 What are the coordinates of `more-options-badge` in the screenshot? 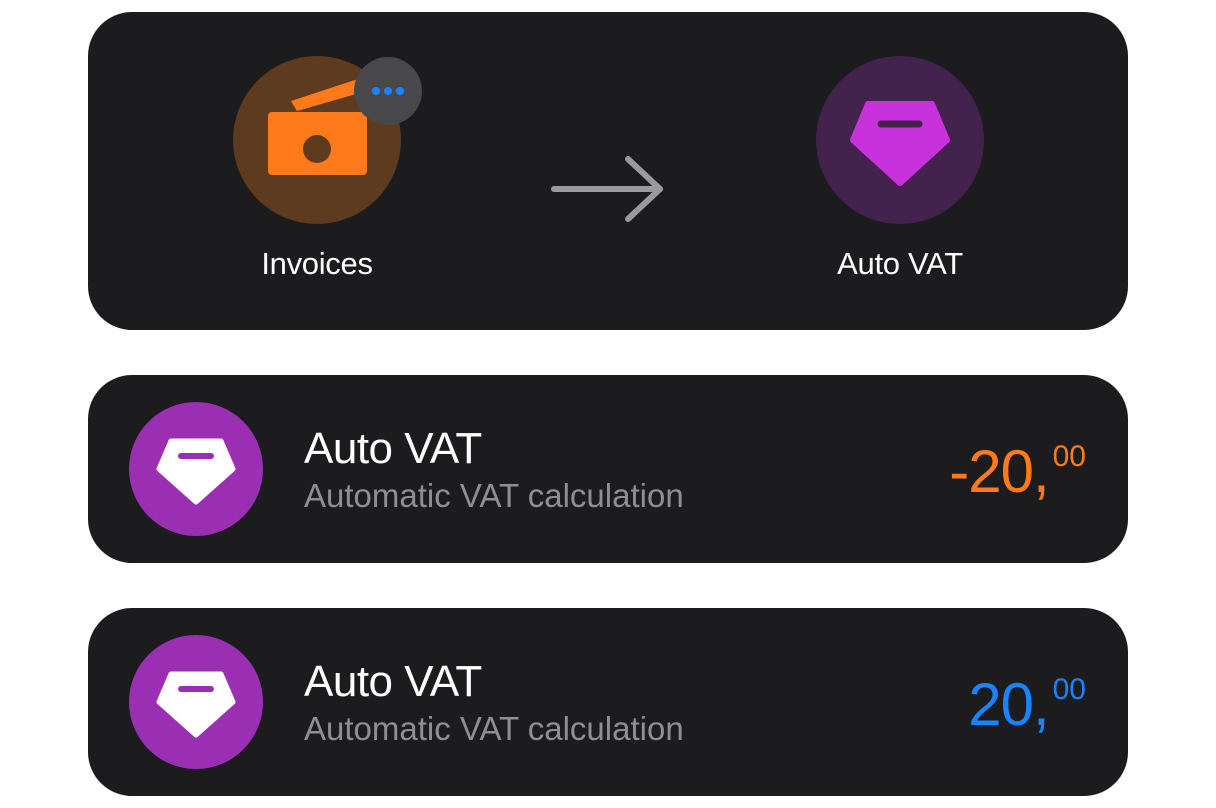 It's located at (388, 91).